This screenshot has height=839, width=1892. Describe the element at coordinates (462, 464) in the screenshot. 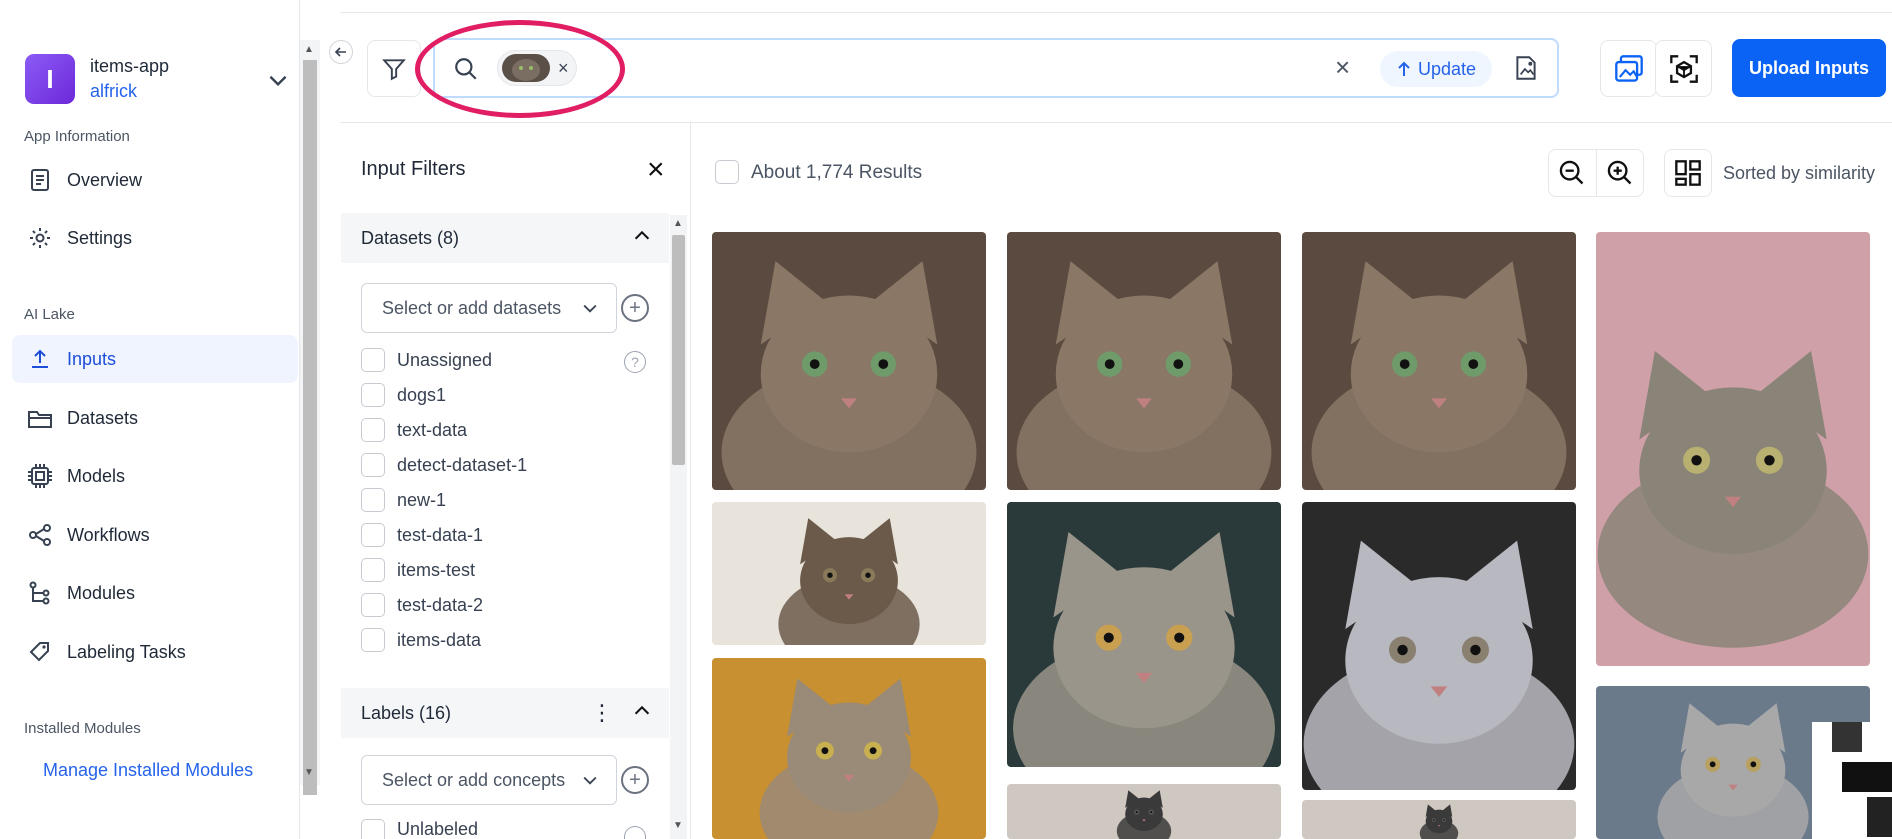

I see `dataset-option-label: detect-dataset-1` at that location.